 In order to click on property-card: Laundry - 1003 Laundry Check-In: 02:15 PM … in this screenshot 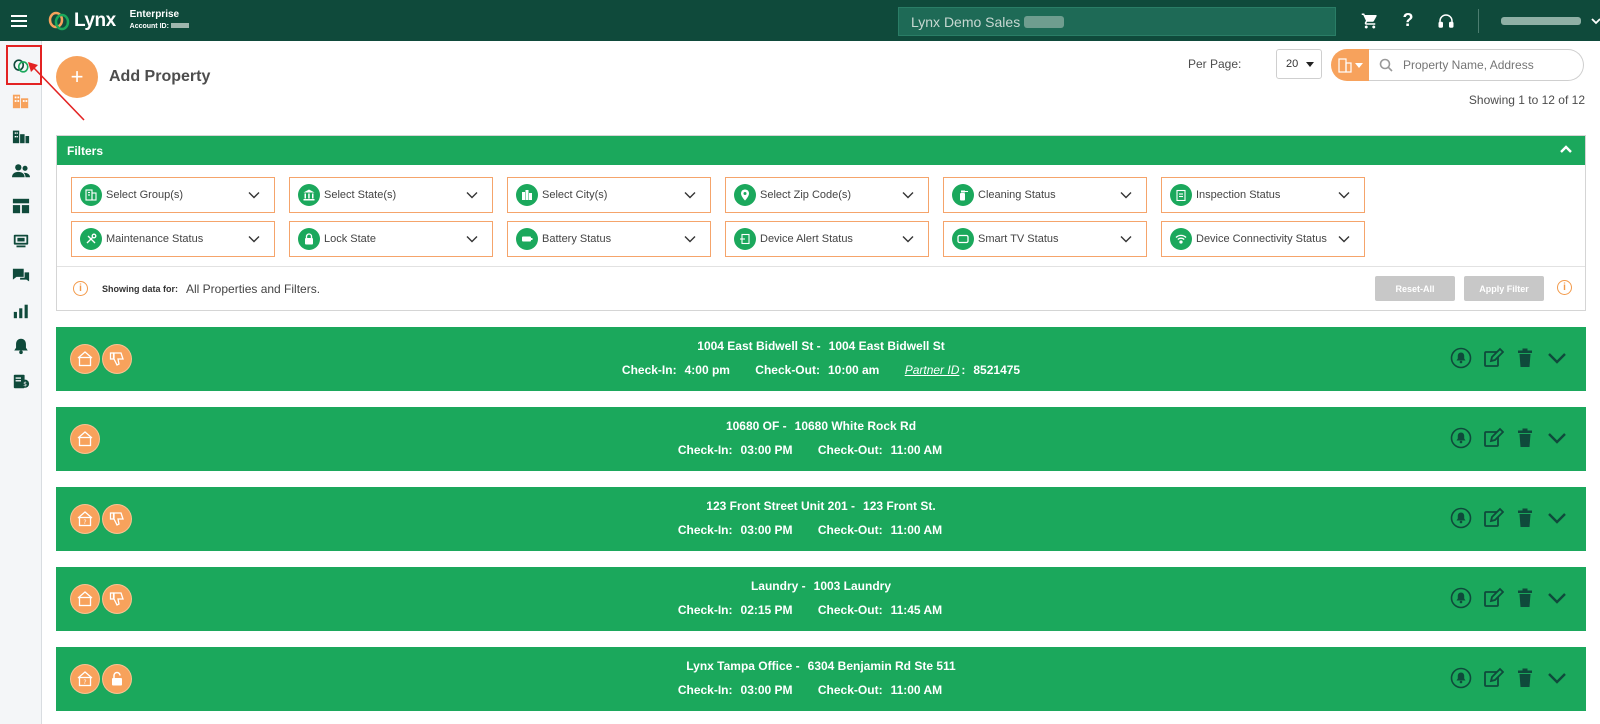, I will do `click(821, 599)`.